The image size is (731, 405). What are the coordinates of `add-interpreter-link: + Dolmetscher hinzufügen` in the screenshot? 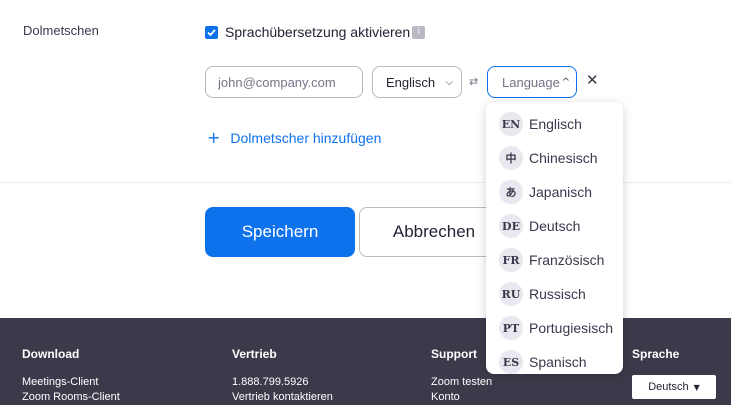 It's located at (294, 137).